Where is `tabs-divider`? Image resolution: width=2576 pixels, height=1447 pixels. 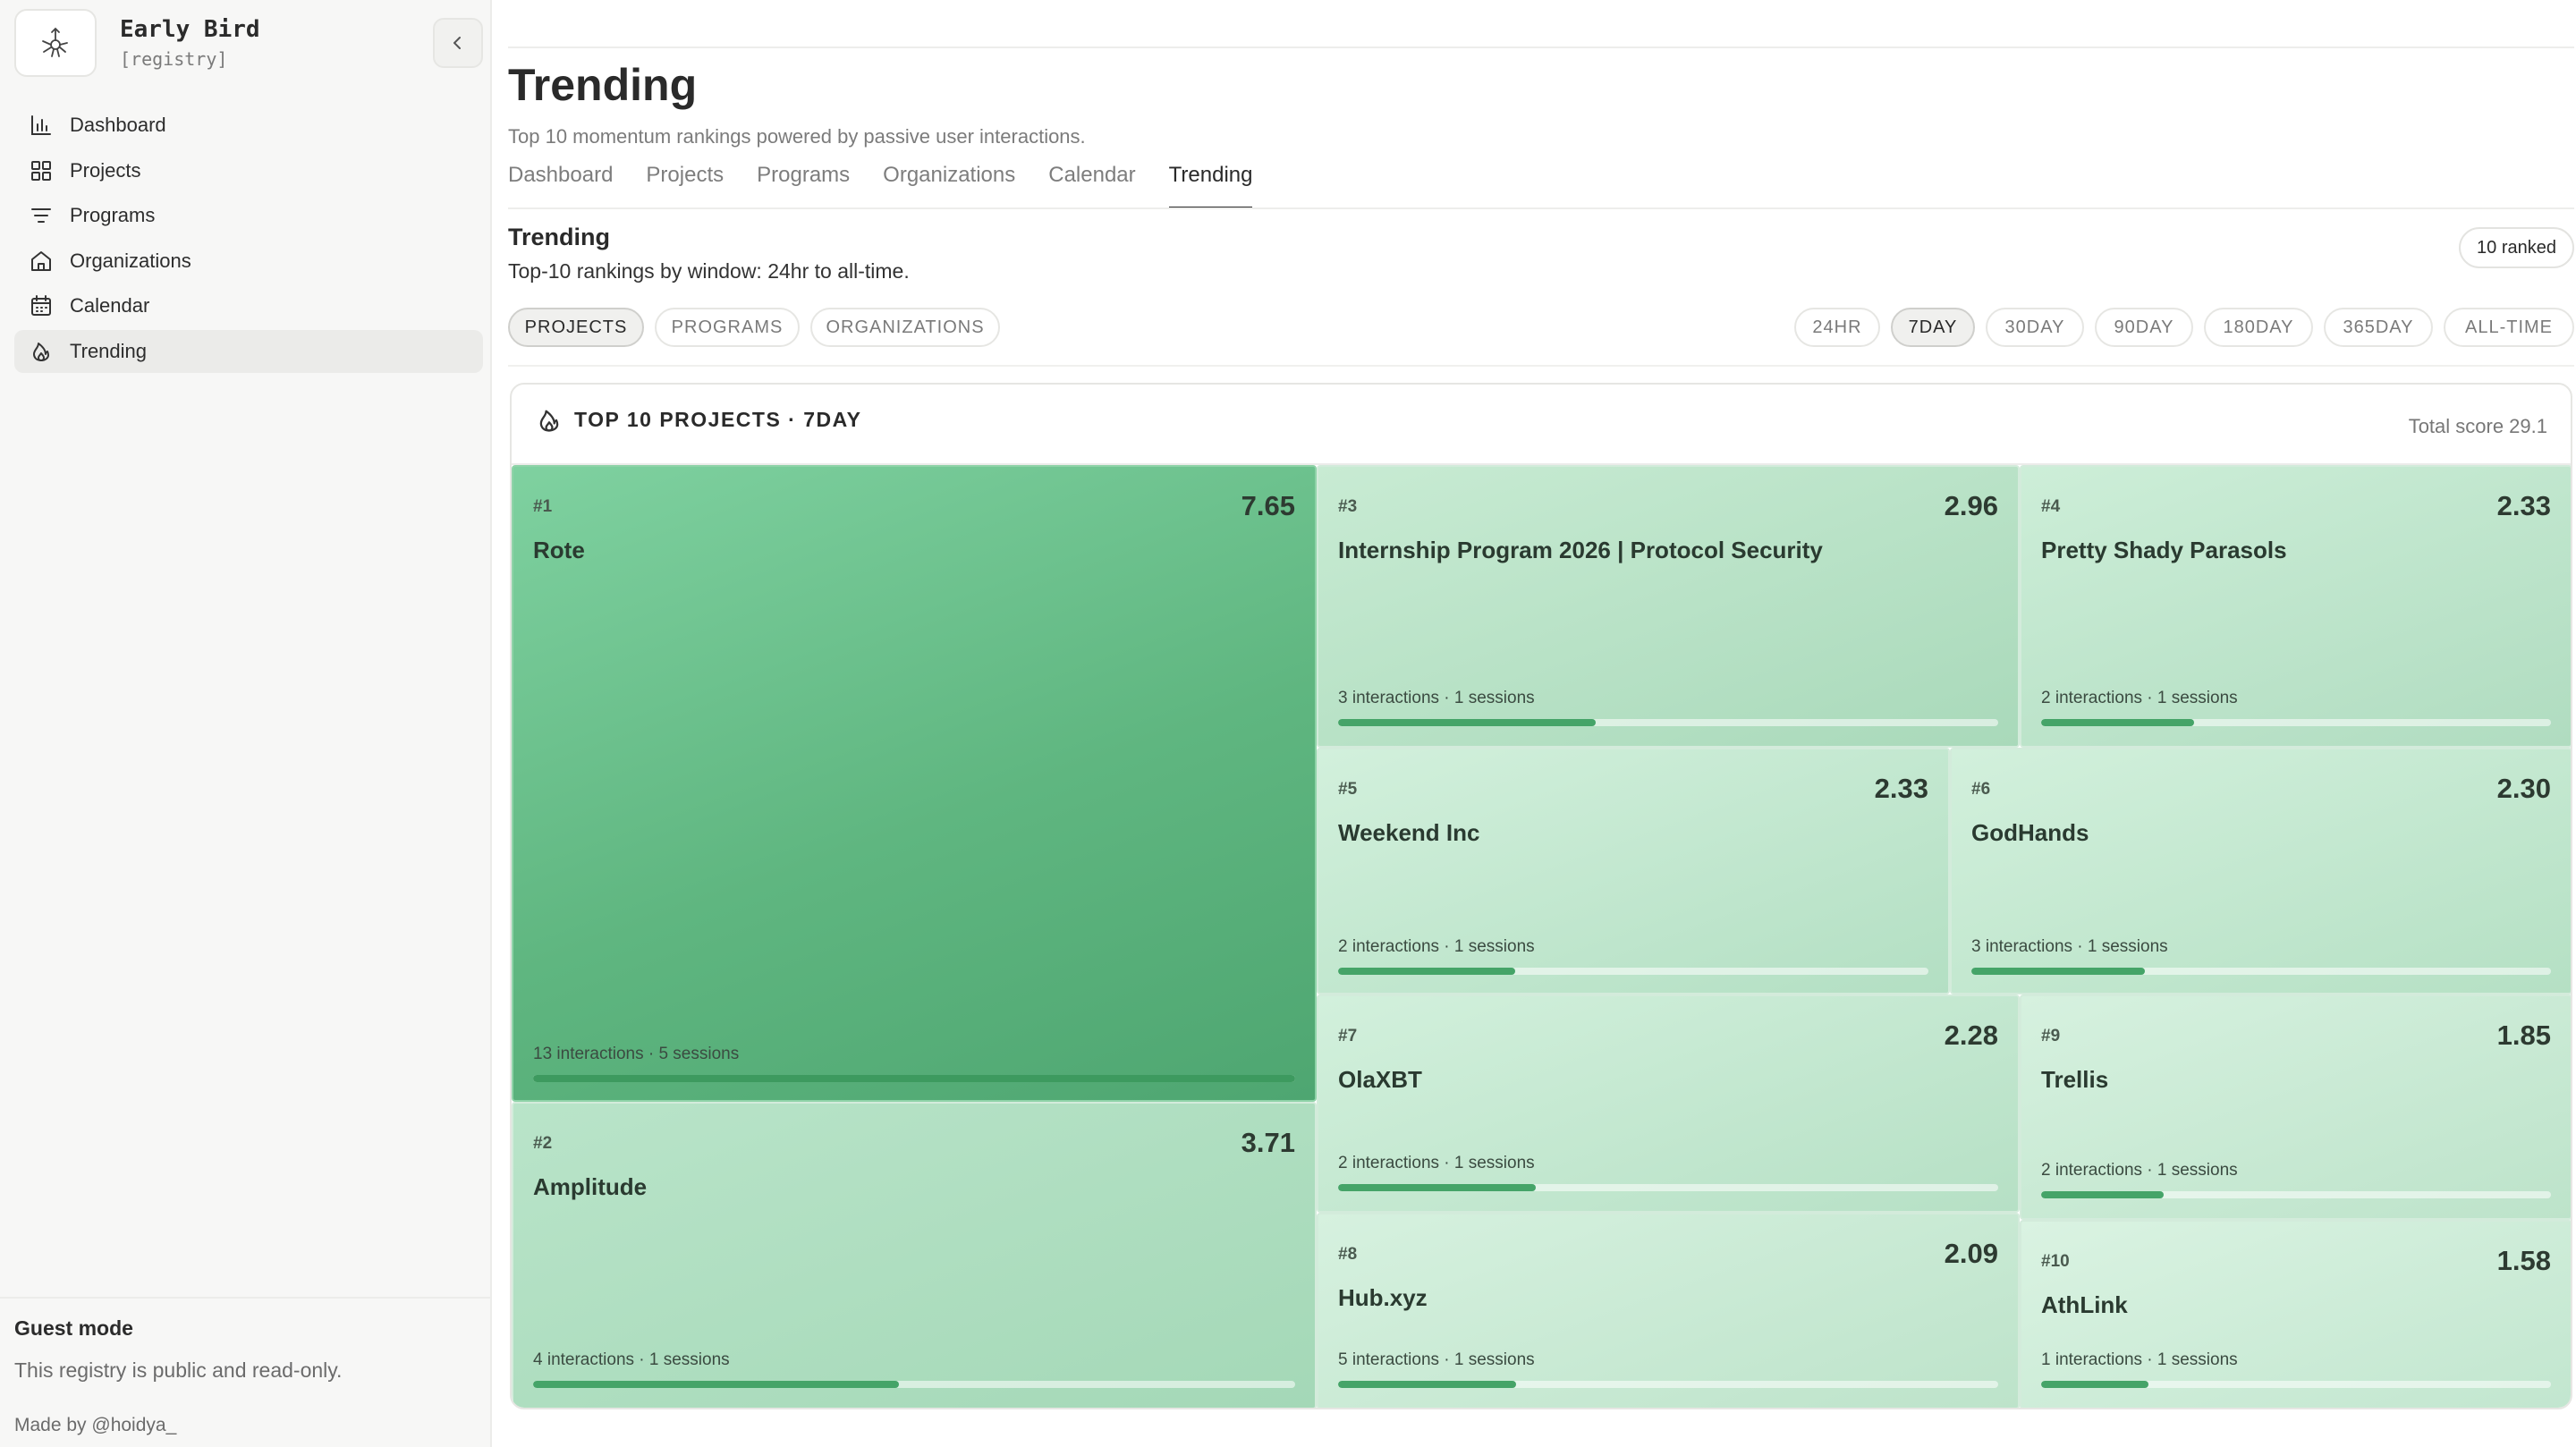
tabs-divider is located at coordinates (1541, 208).